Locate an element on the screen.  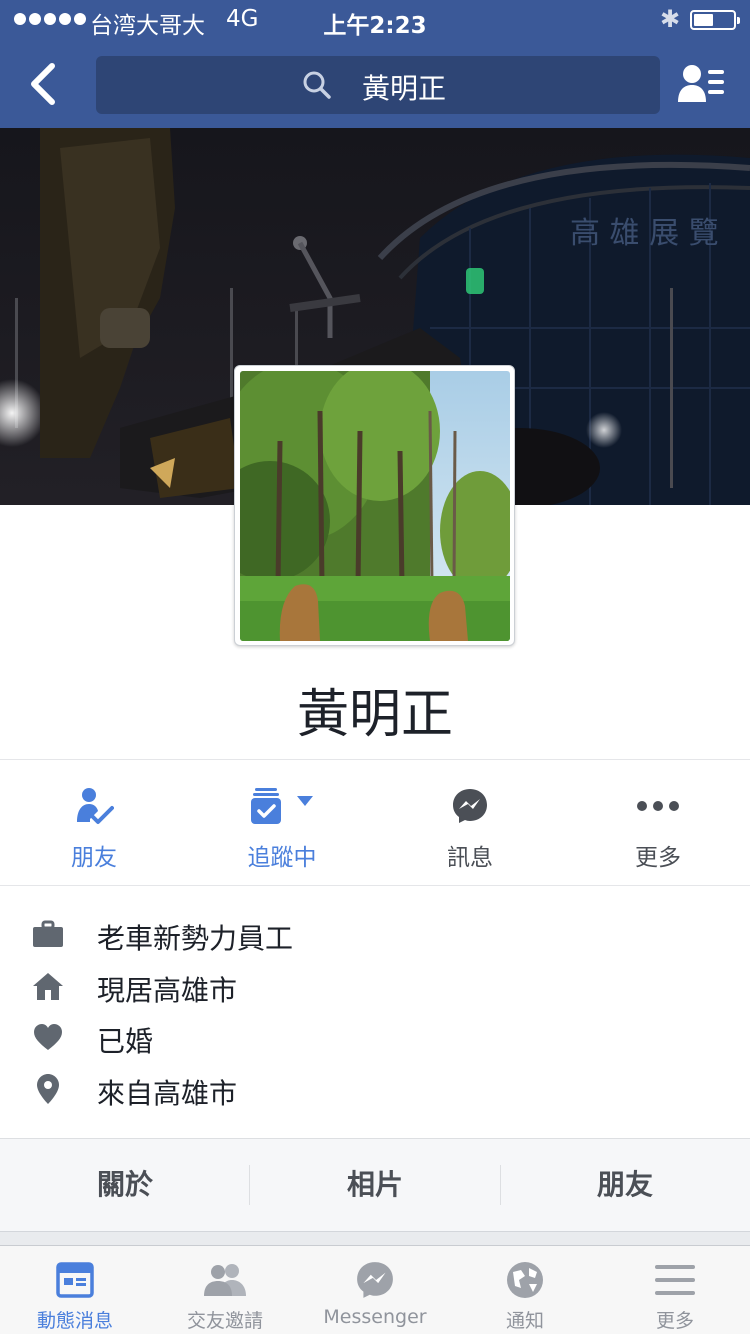
nav-bar: 黃明正 is located at coordinates (375, 84).